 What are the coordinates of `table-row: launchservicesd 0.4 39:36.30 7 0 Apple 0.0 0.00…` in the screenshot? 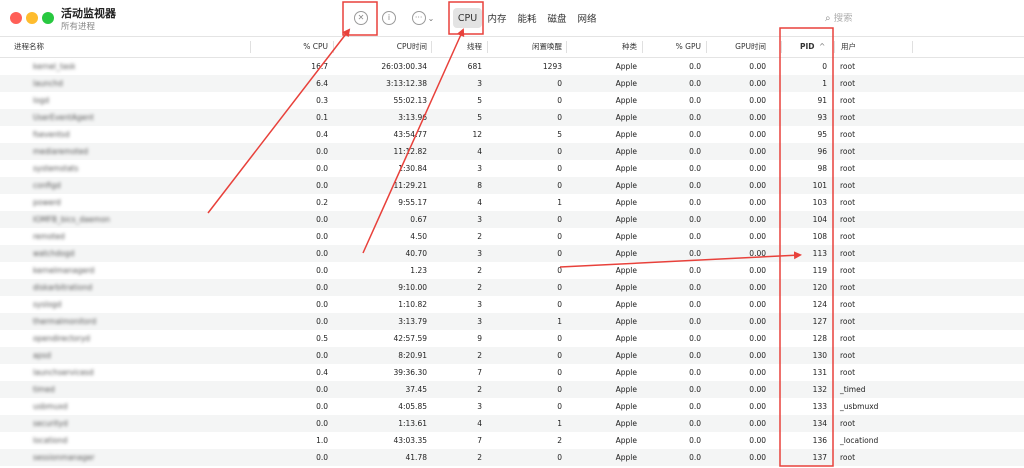 It's located at (512, 372).